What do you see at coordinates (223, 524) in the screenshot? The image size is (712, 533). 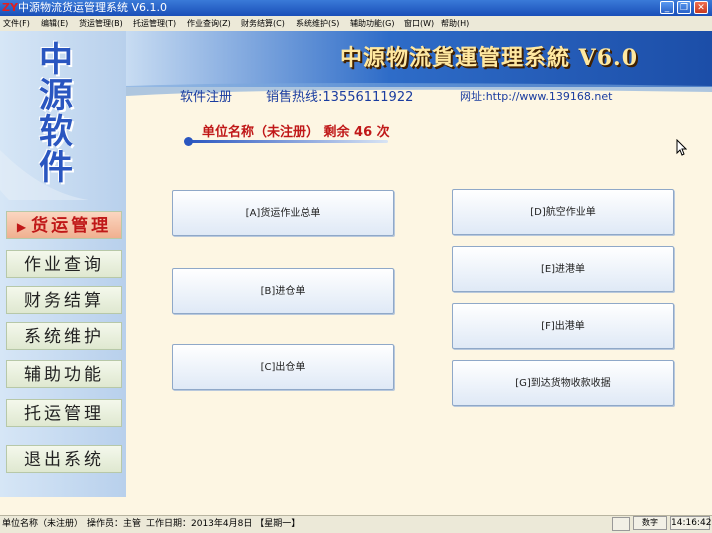 I see `status-workdate: 工作日期：2013年4月8日 【星期一】` at bounding box center [223, 524].